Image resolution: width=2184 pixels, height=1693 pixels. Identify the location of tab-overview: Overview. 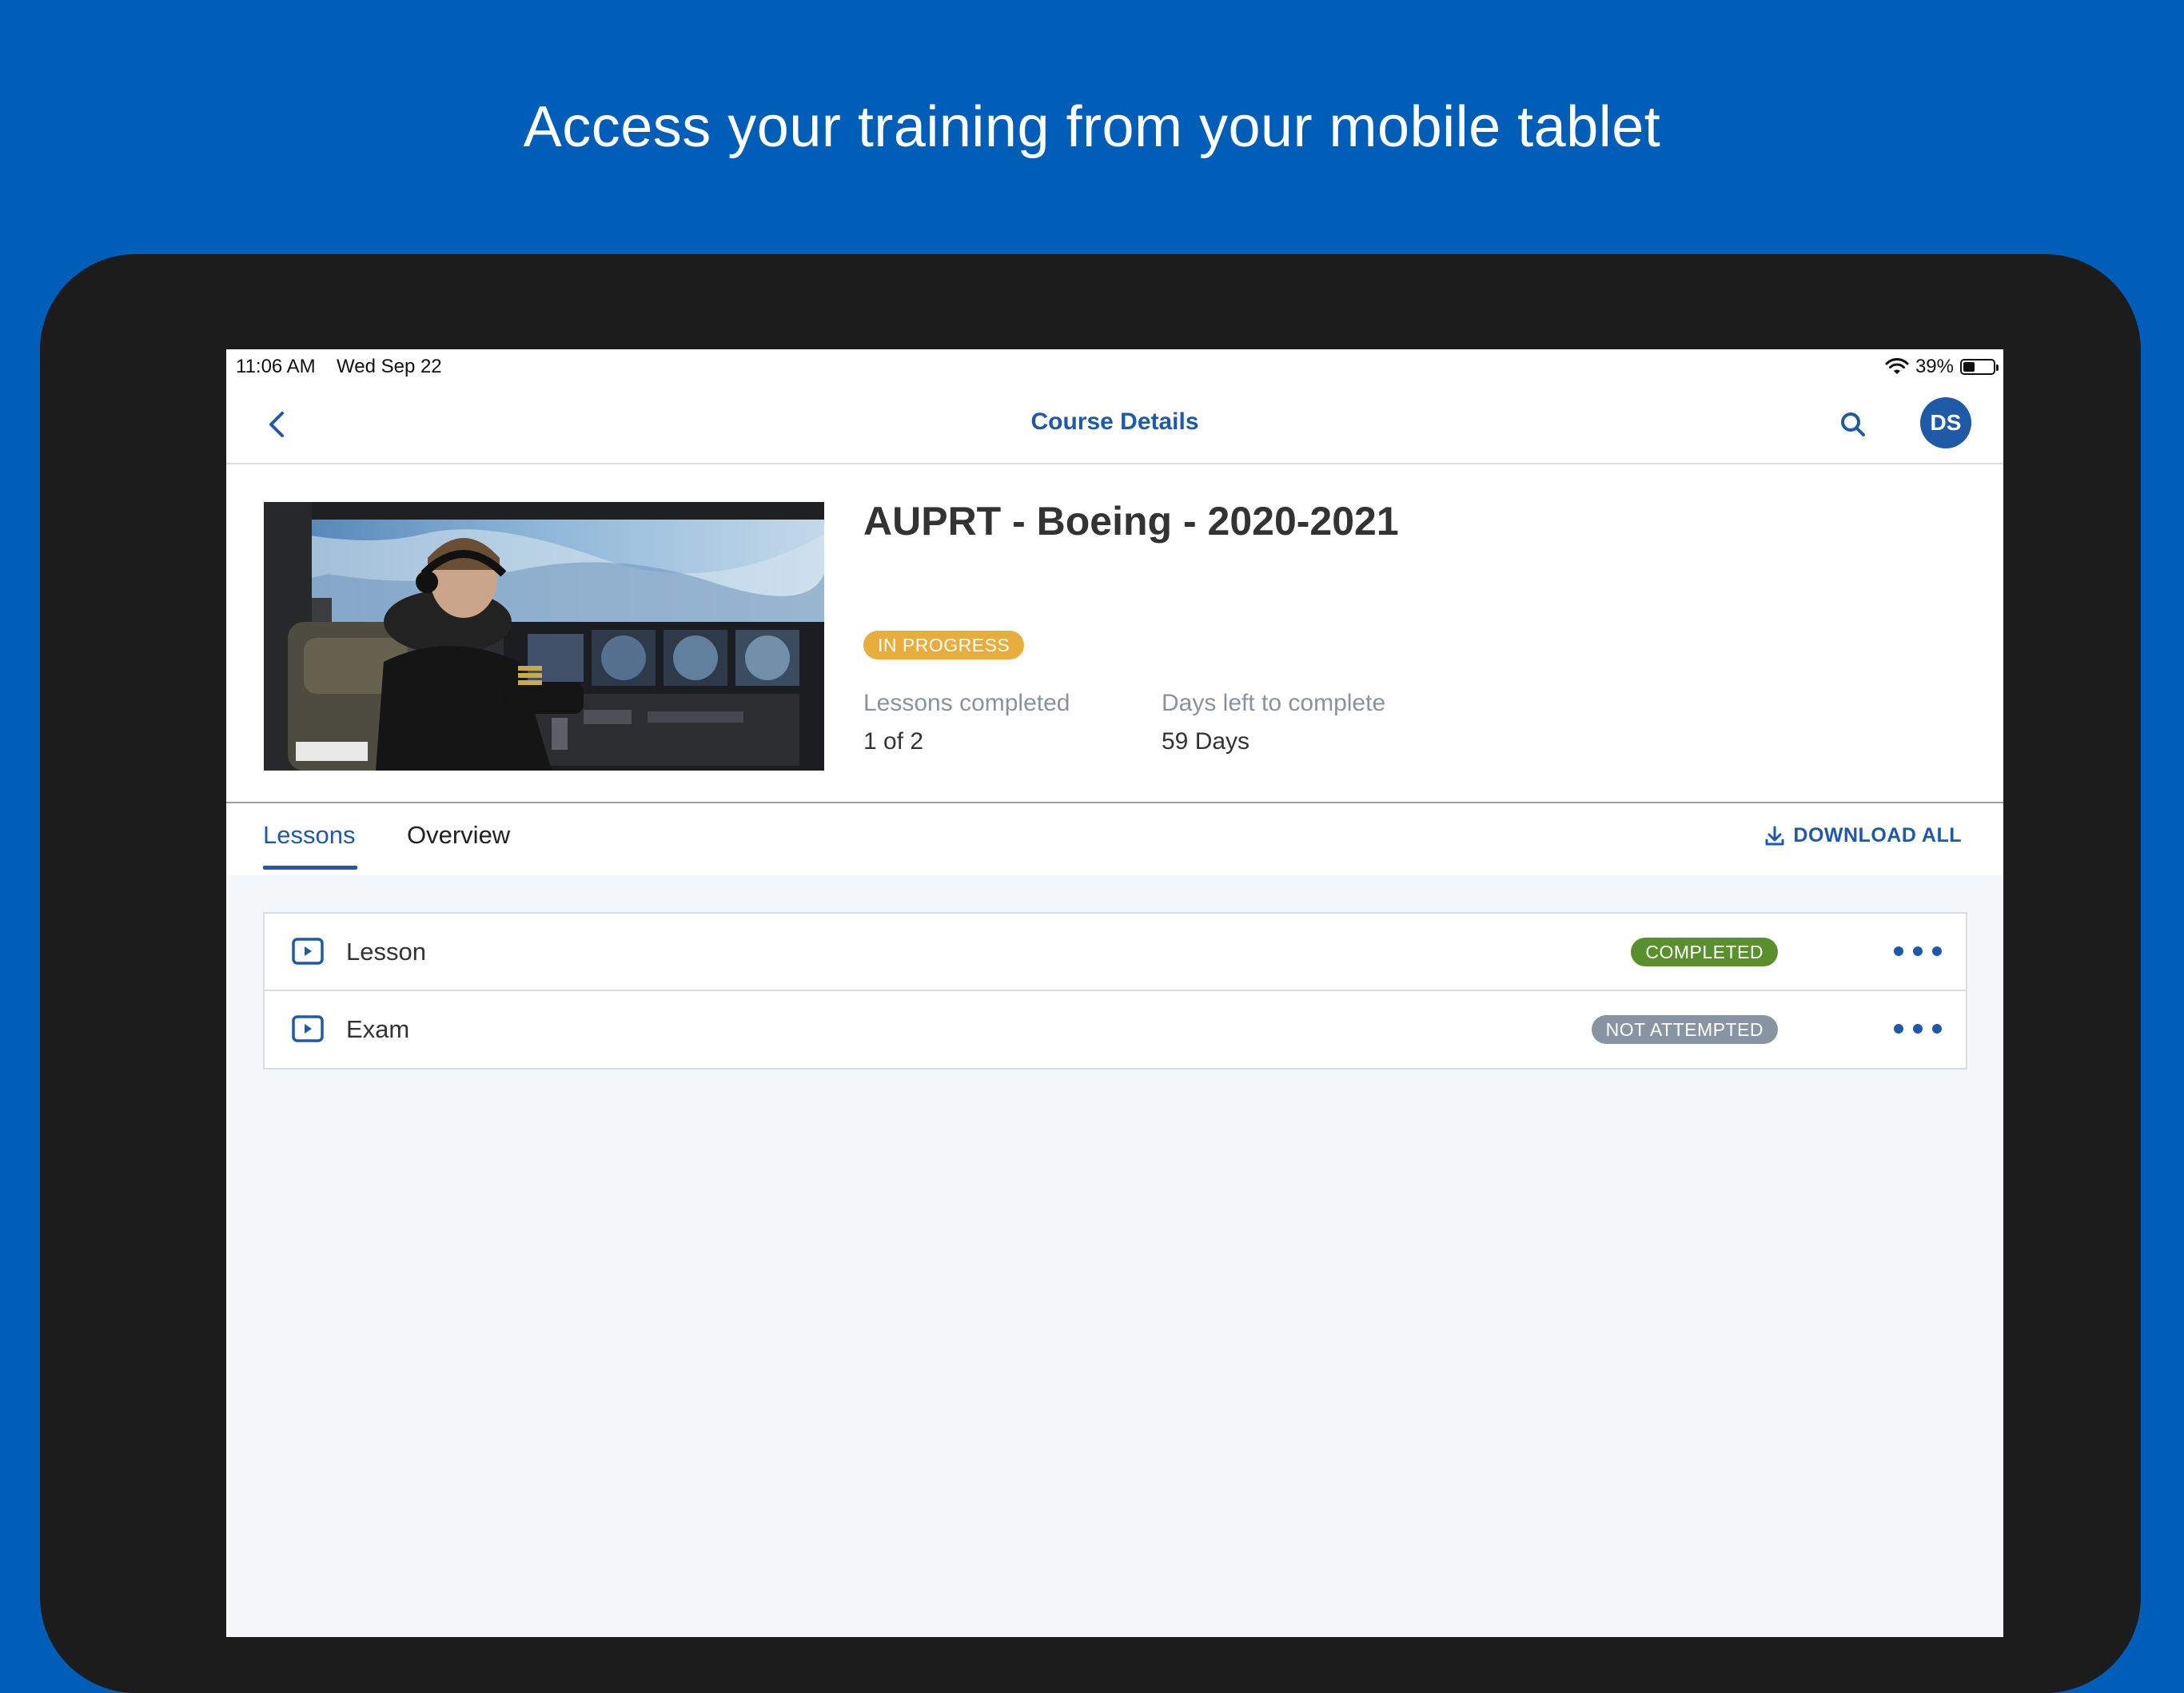
(458, 835).